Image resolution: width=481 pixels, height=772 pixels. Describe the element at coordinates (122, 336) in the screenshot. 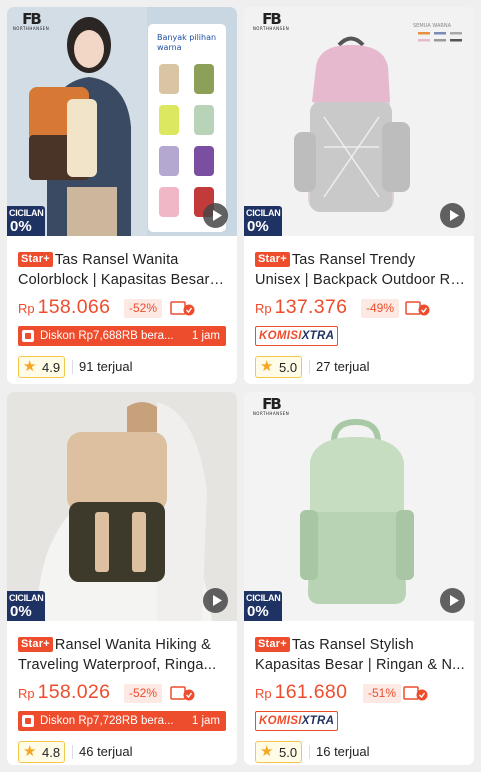

I see `discount-promo-banner: Diskon Rp7,688RB bera... 1 jam` at that location.